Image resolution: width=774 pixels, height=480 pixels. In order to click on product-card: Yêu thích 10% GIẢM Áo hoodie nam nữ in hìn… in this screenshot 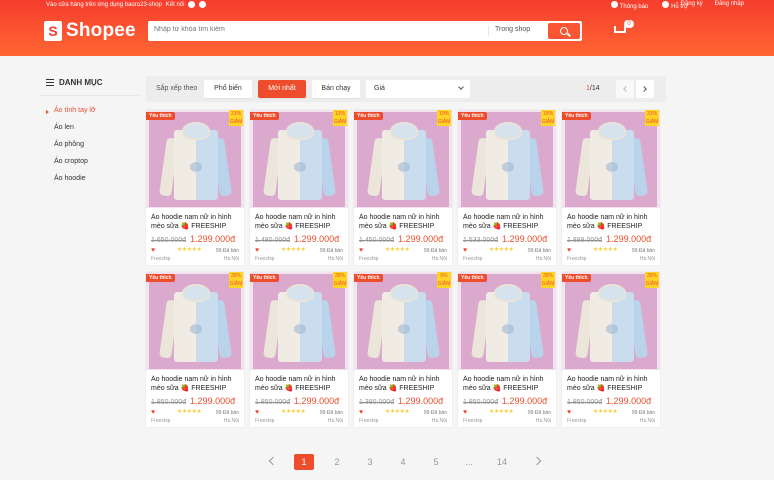, I will do `click(403, 187)`.